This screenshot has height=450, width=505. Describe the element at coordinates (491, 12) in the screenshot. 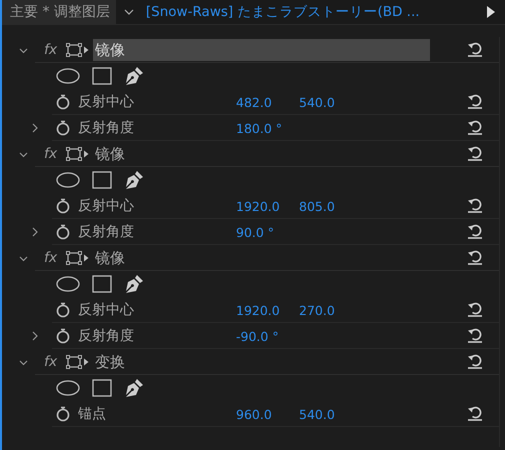

I see `play-icon` at that location.